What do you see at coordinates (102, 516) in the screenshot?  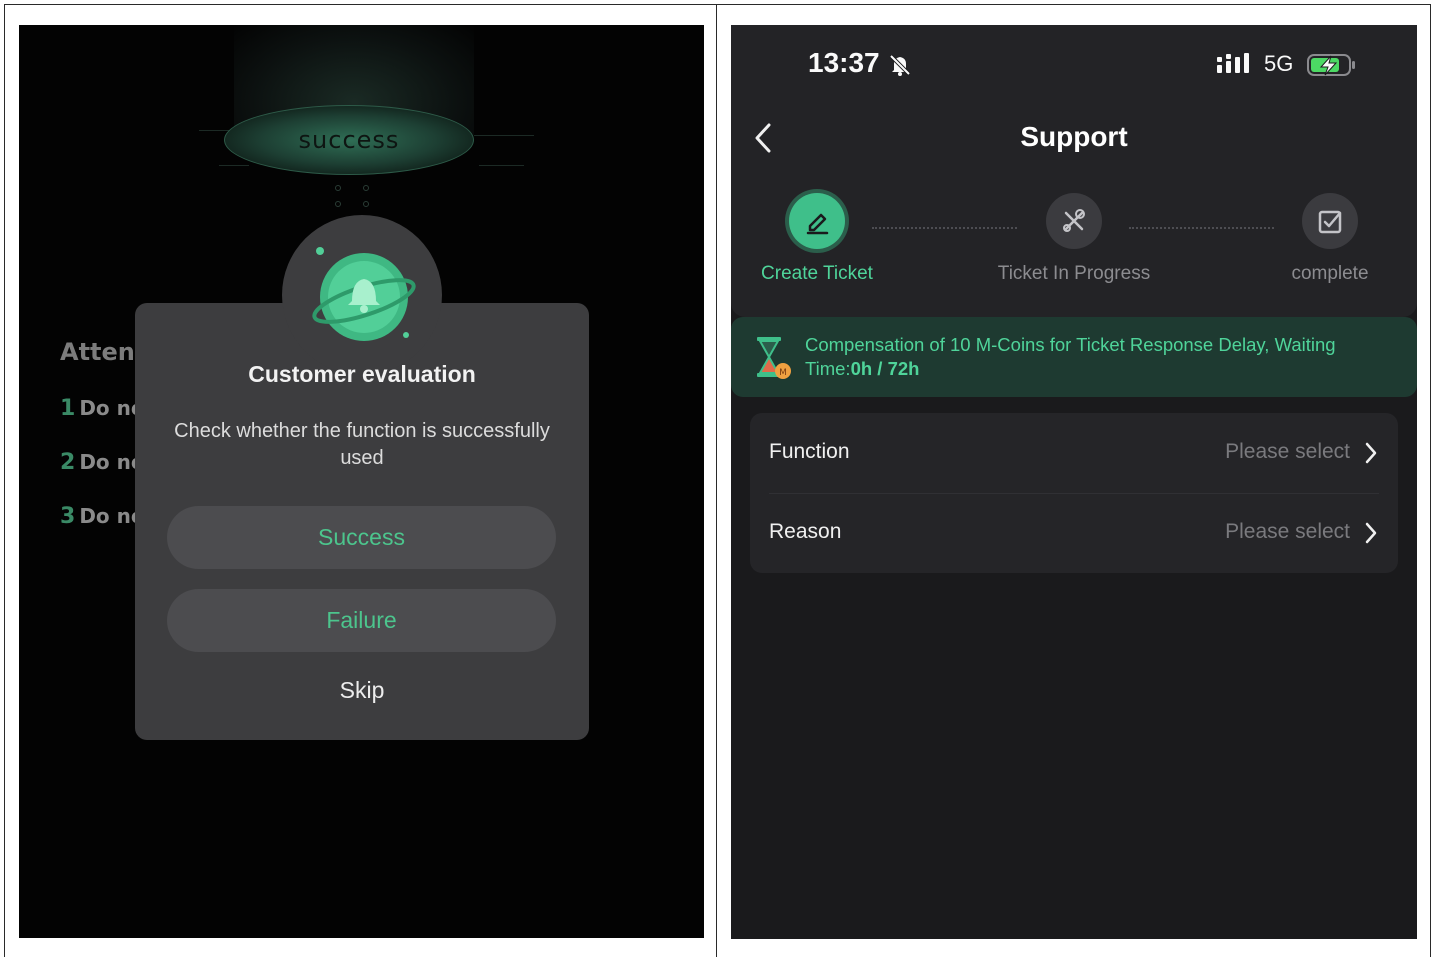 I see `attention-item: 3 Do no` at bounding box center [102, 516].